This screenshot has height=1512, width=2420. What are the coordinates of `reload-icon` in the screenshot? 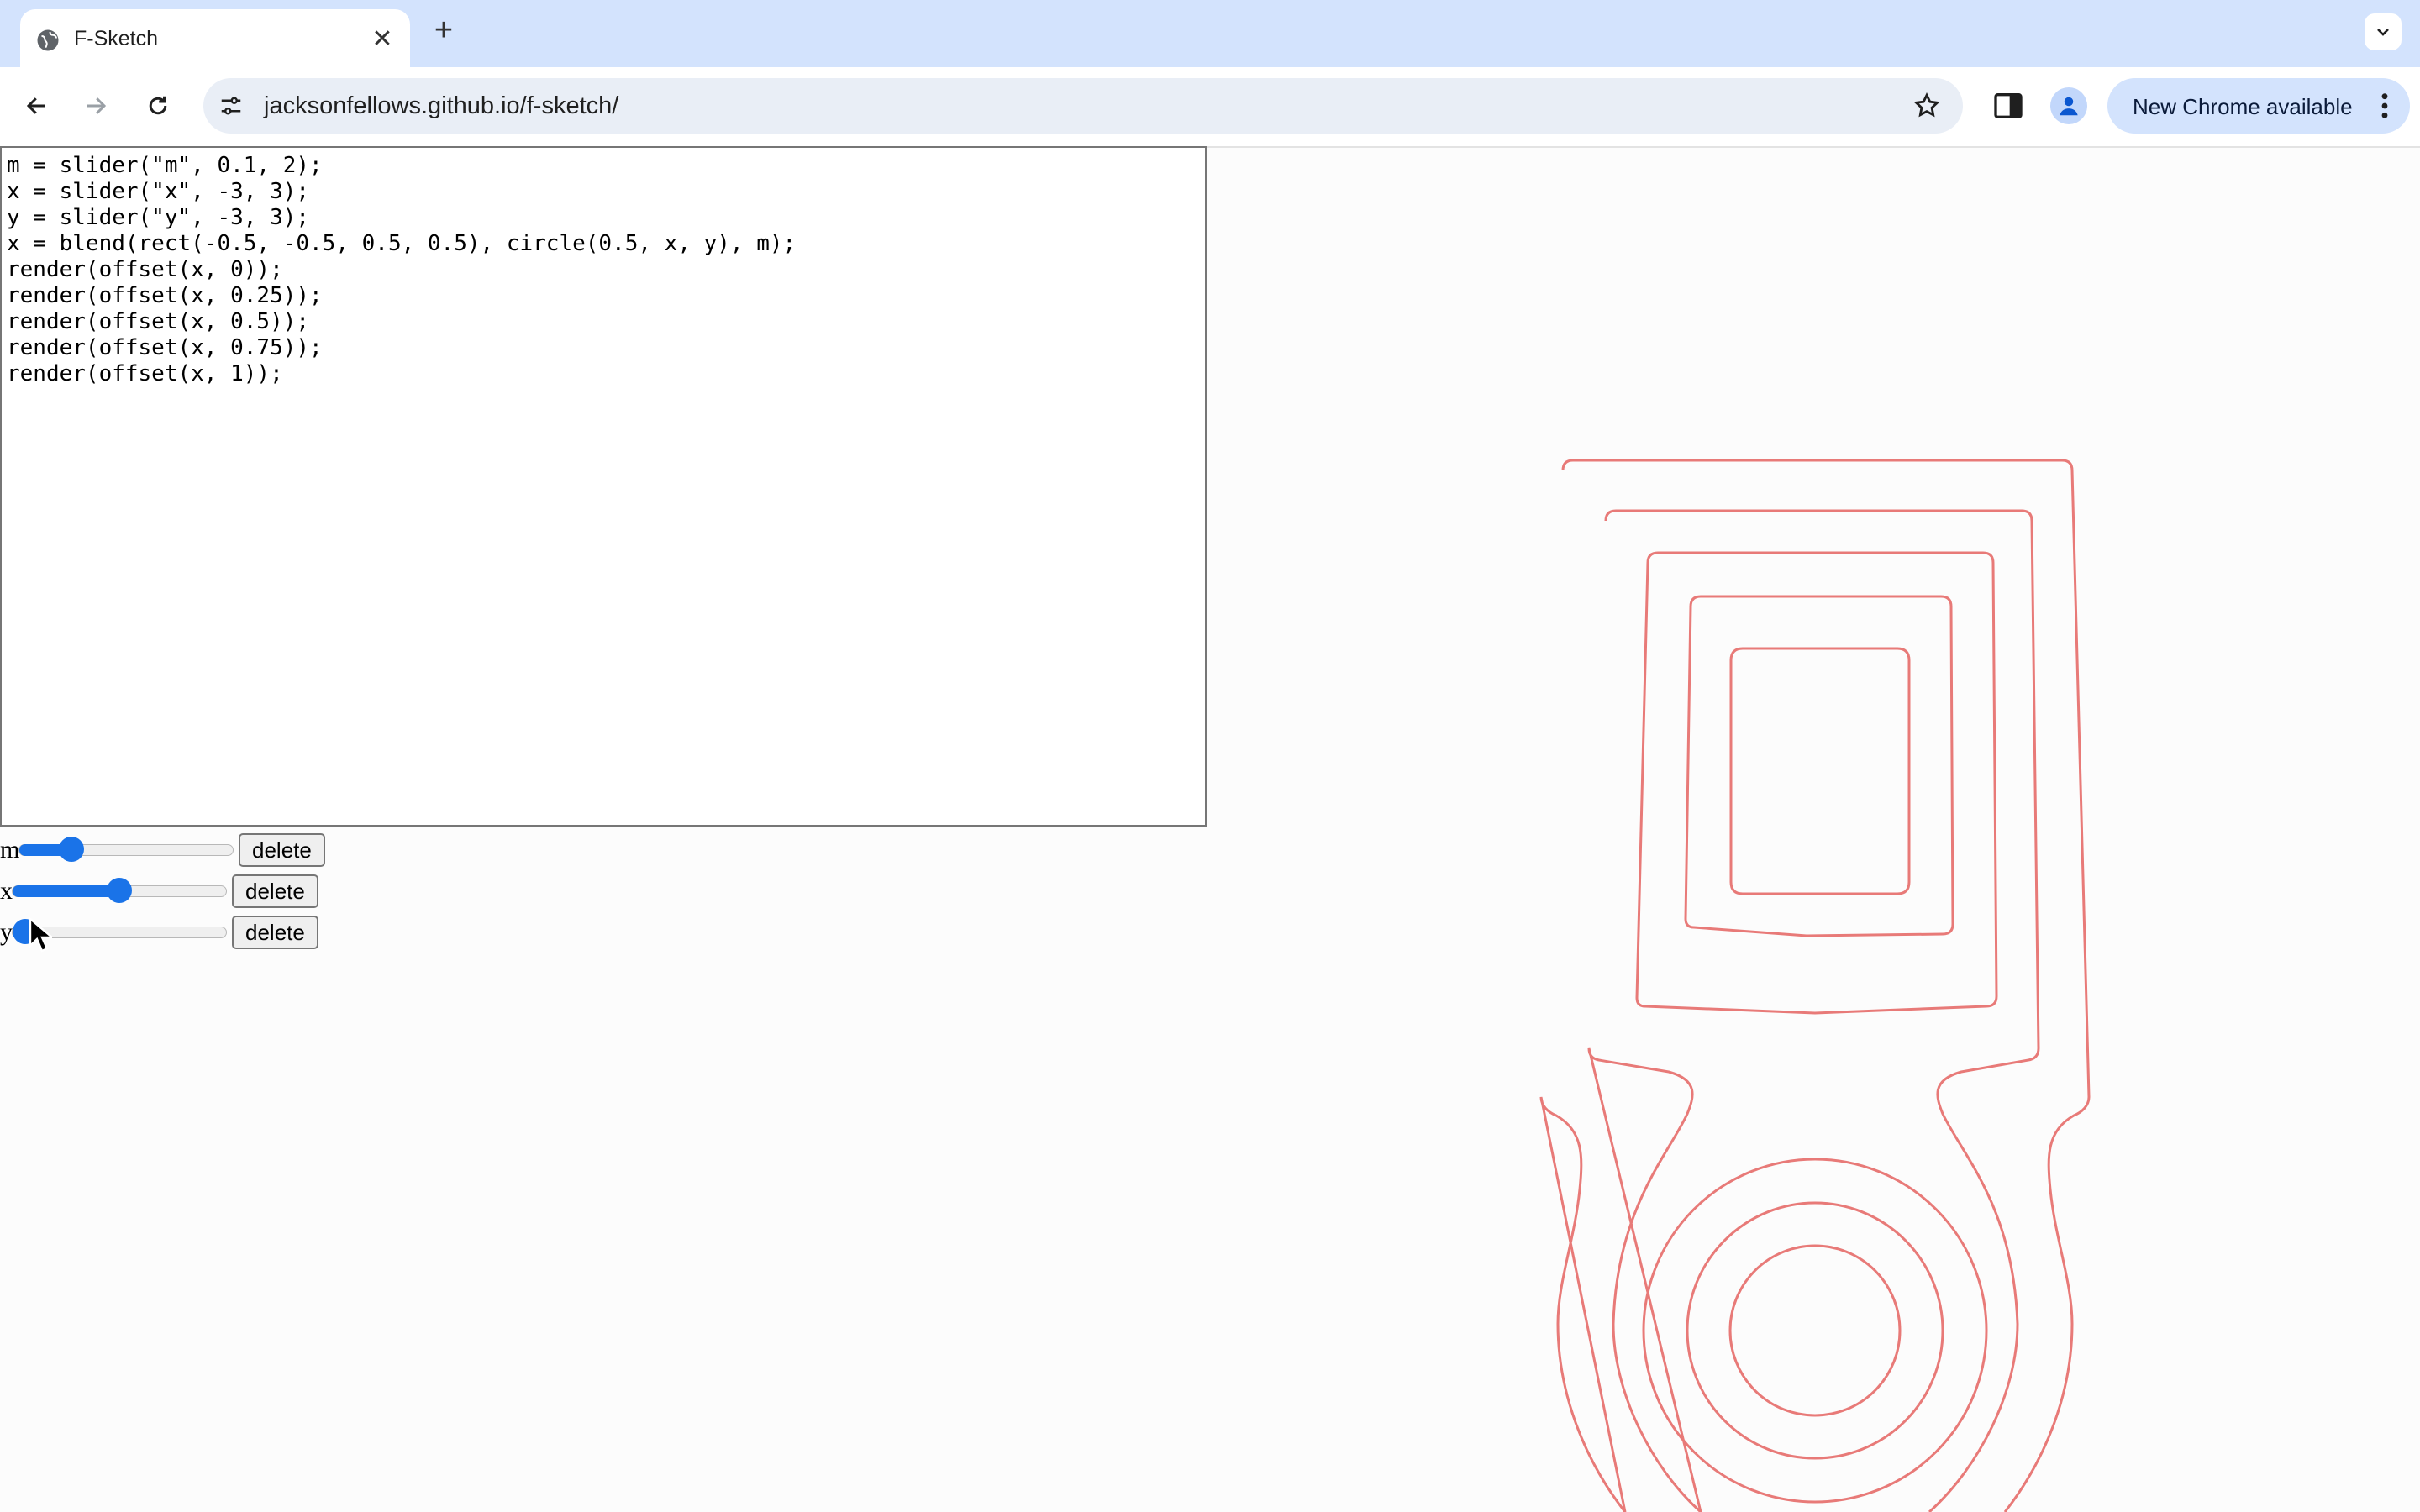 It's located at (157, 105).